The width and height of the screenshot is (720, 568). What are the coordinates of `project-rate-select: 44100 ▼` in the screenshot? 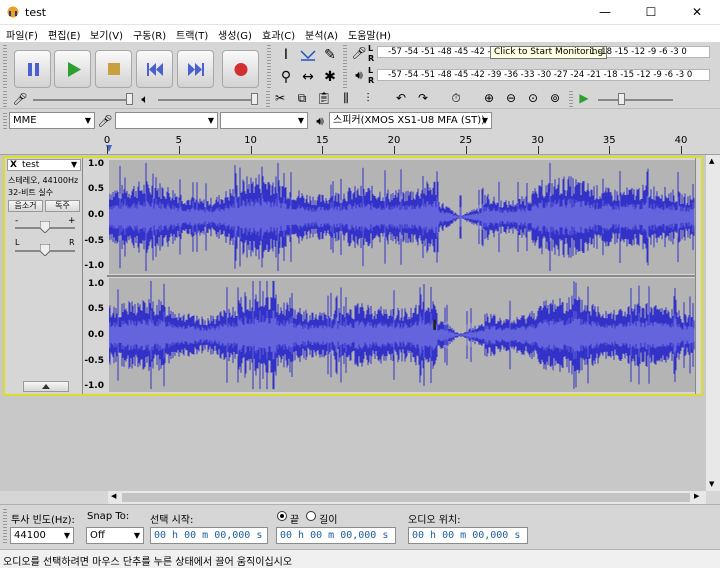 It's located at (42, 535).